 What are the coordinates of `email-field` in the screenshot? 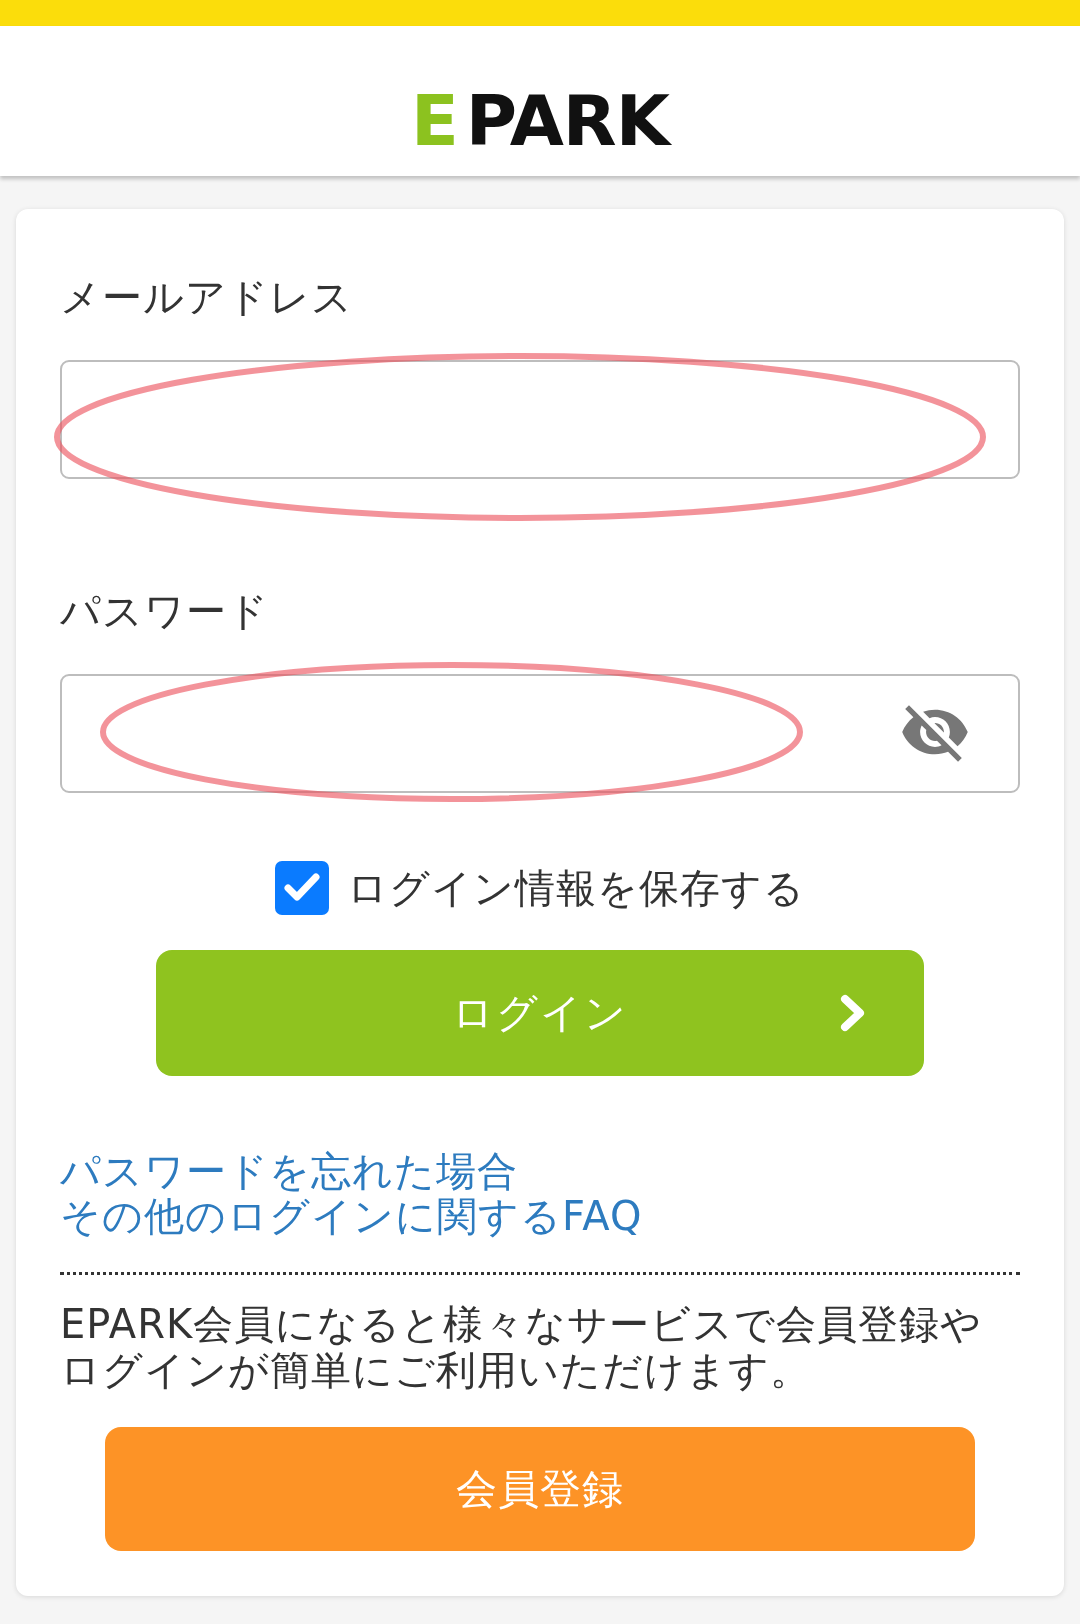 It's located at (540, 419).